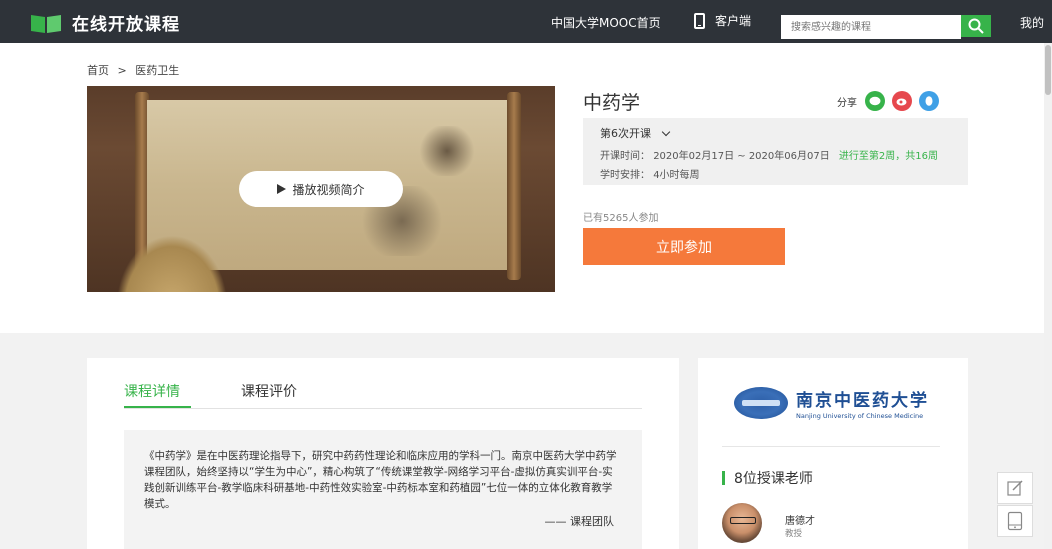 The height and width of the screenshot is (549, 1052). What do you see at coordinates (612, 103) in the screenshot?
I see `course-title: 中药学` at bounding box center [612, 103].